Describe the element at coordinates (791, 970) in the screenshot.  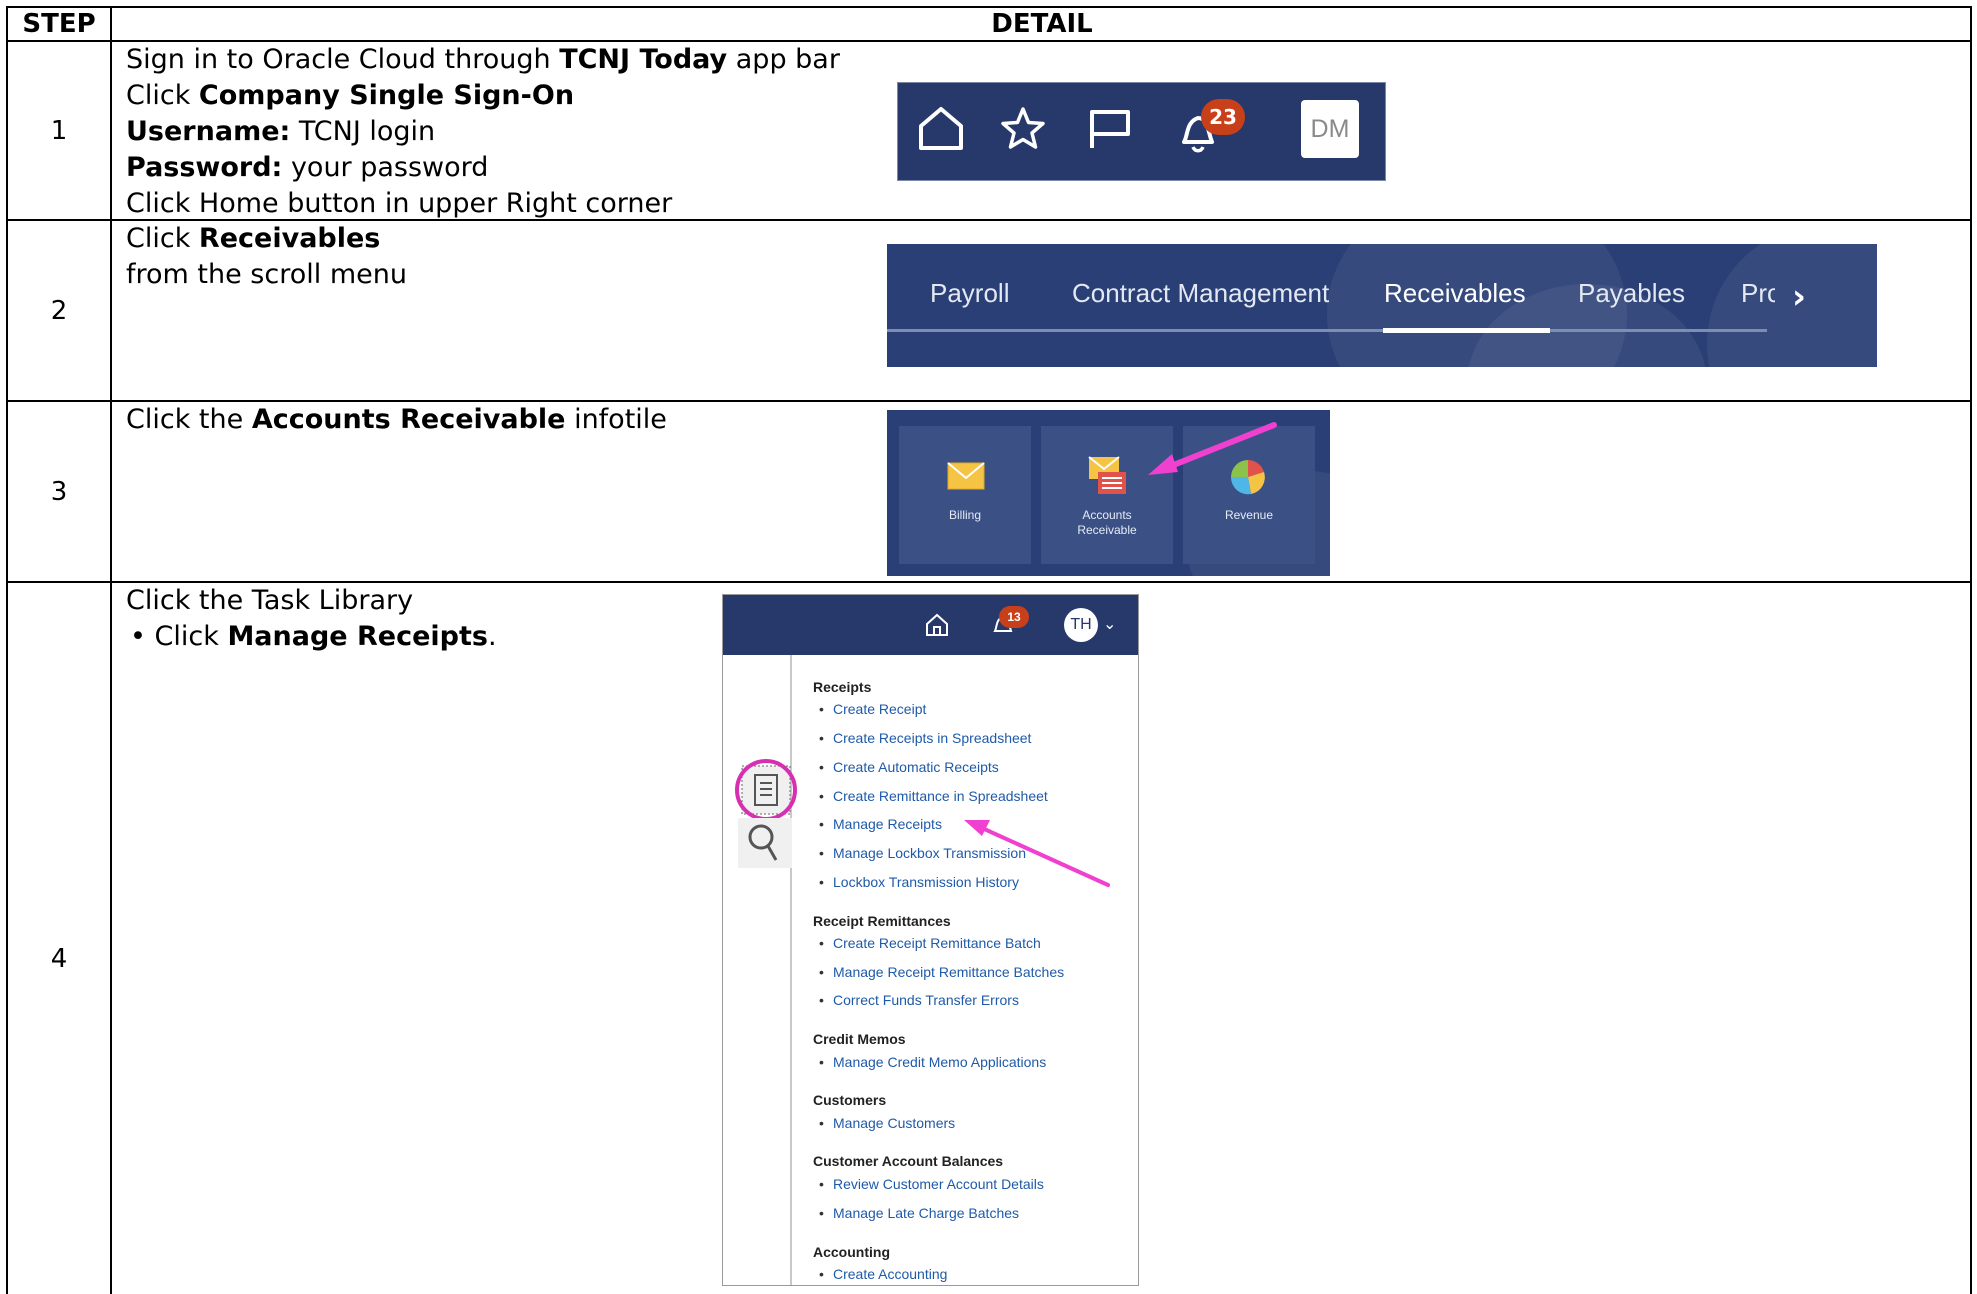
I see `task-library-sidebar-divider` at that location.